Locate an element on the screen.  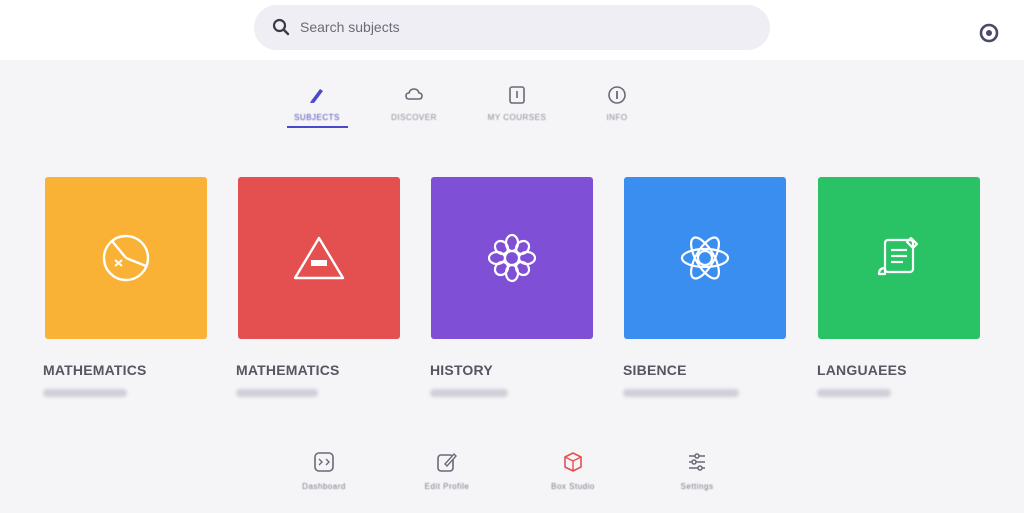
bottom-nav-box-studio: Box Studio is located at coordinates (573, 472).